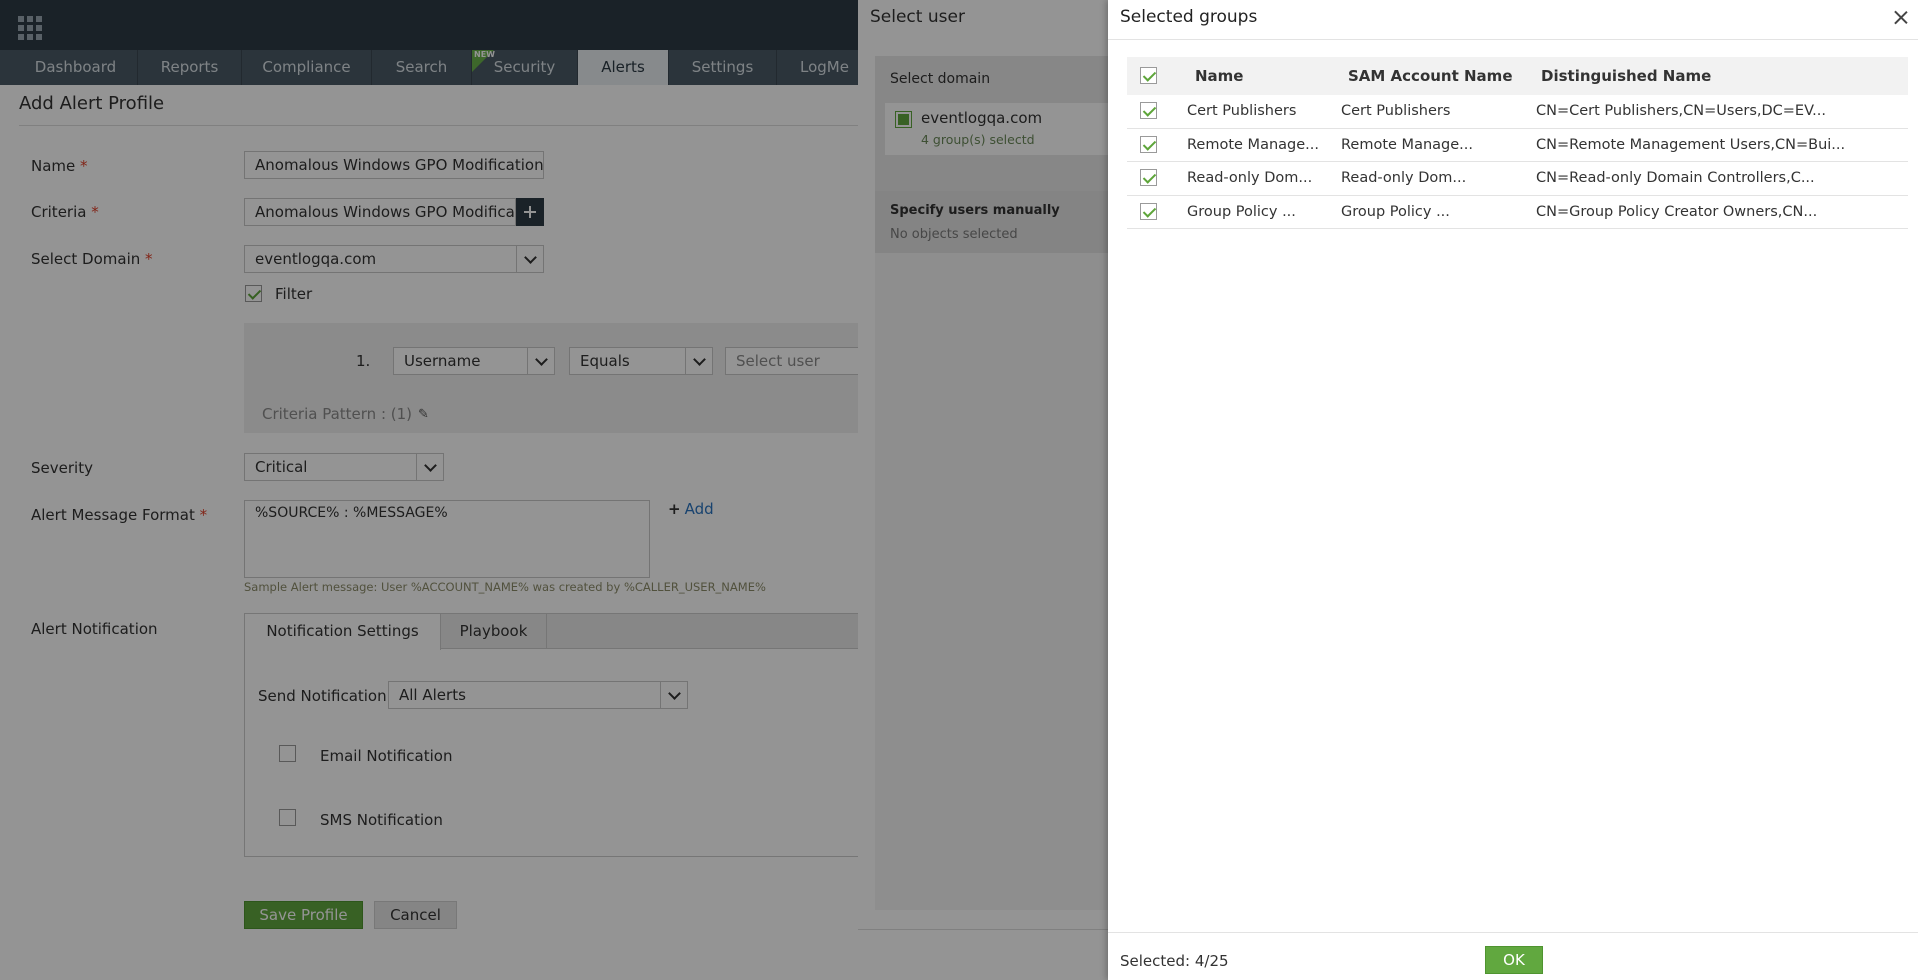 Image resolution: width=1918 pixels, height=980 pixels. I want to click on close-icon, so click(1901, 18).